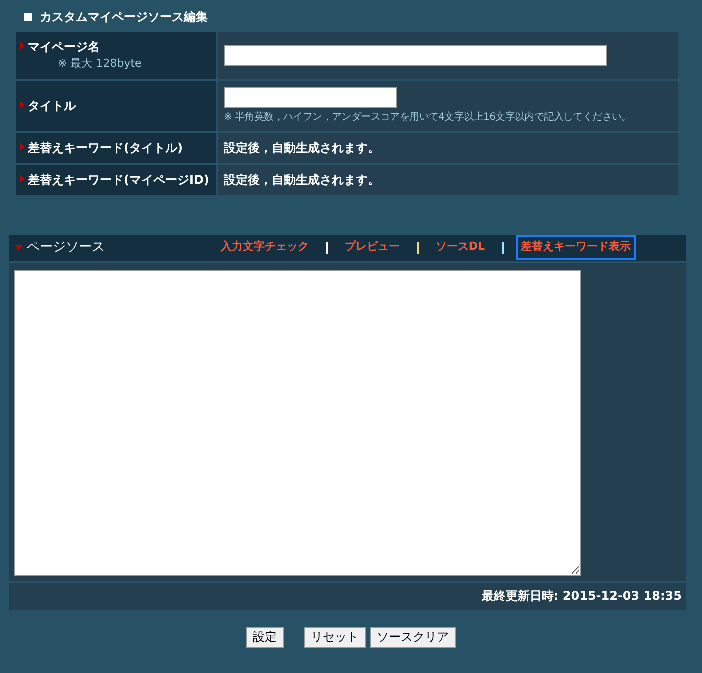 This screenshot has height=673, width=702. What do you see at coordinates (413, 637) in the screenshot?
I see `form-button: ソースクリア` at bounding box center [413, 637].